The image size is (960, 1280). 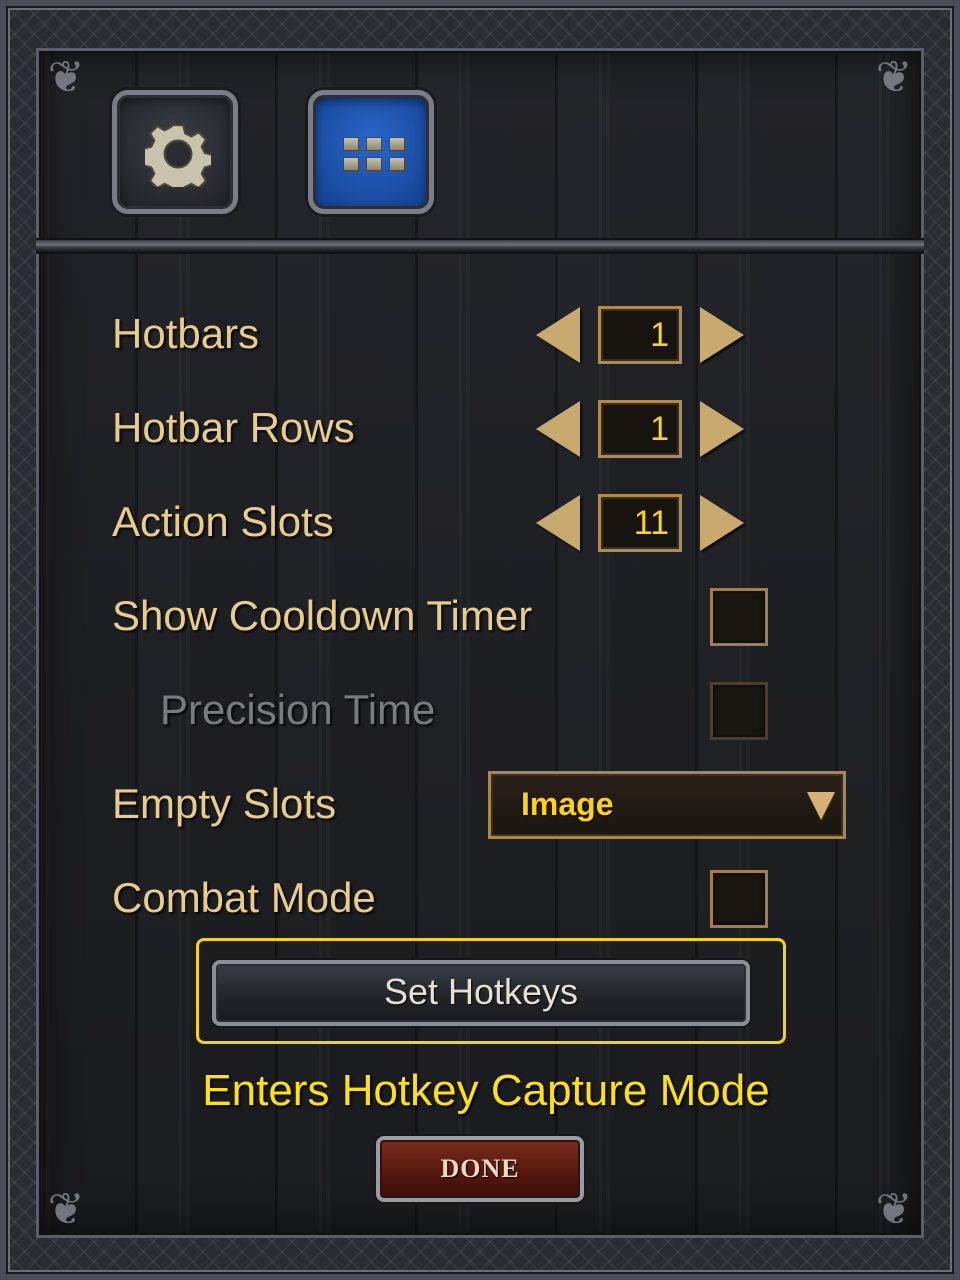 What do you see at coordinates (298, 709) in the screenshot?
I see `precision-time-label: Precision Time` at bounding box center [298, 709].